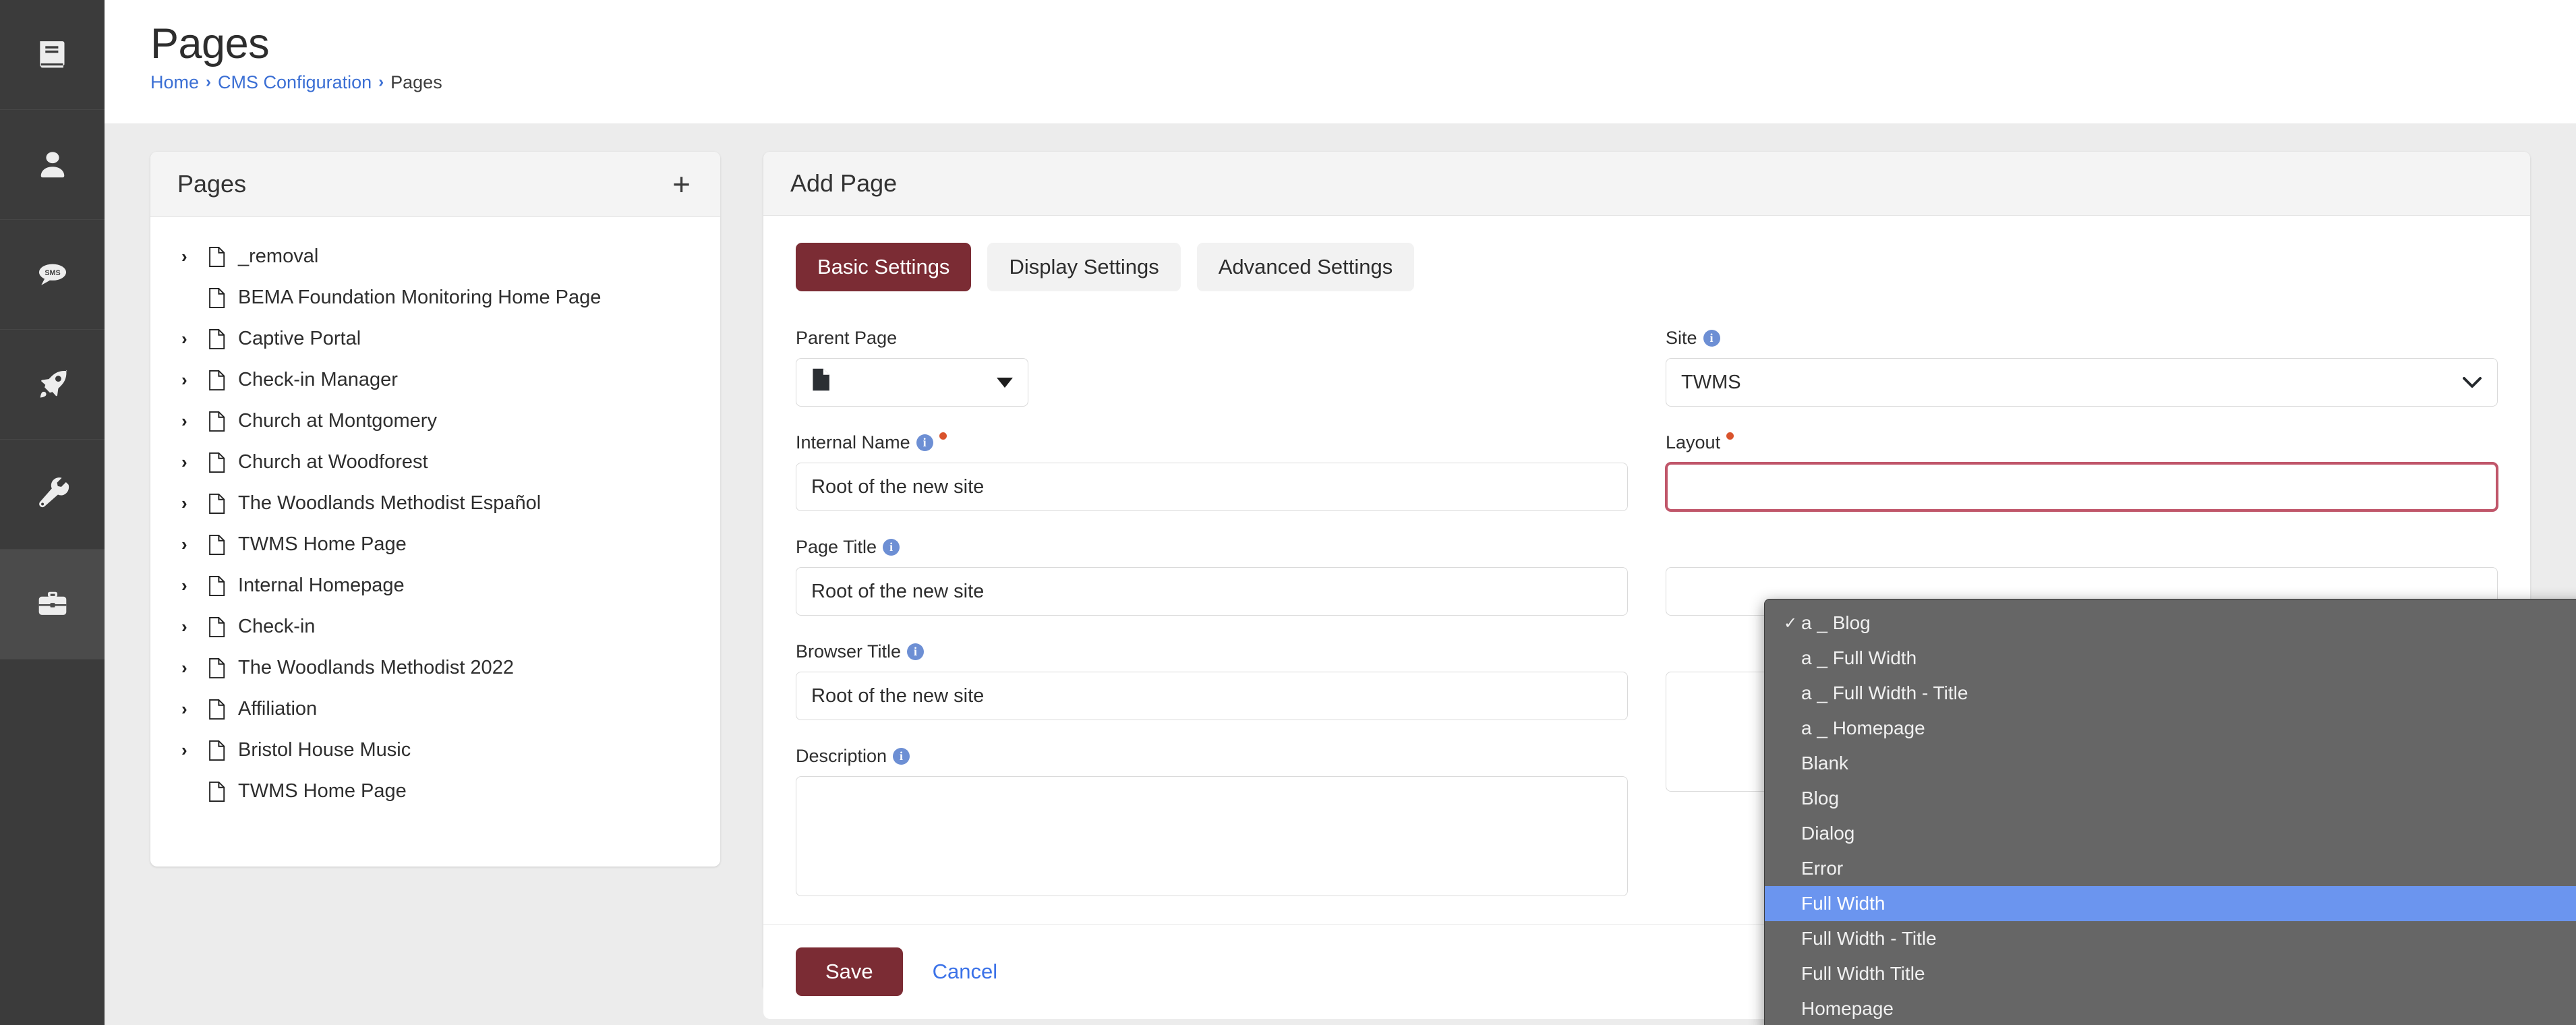 Image resolution: width=2576 pixels, height=1025 pixels. I want to click on page-title-label: Page Title, so click(837, 546).